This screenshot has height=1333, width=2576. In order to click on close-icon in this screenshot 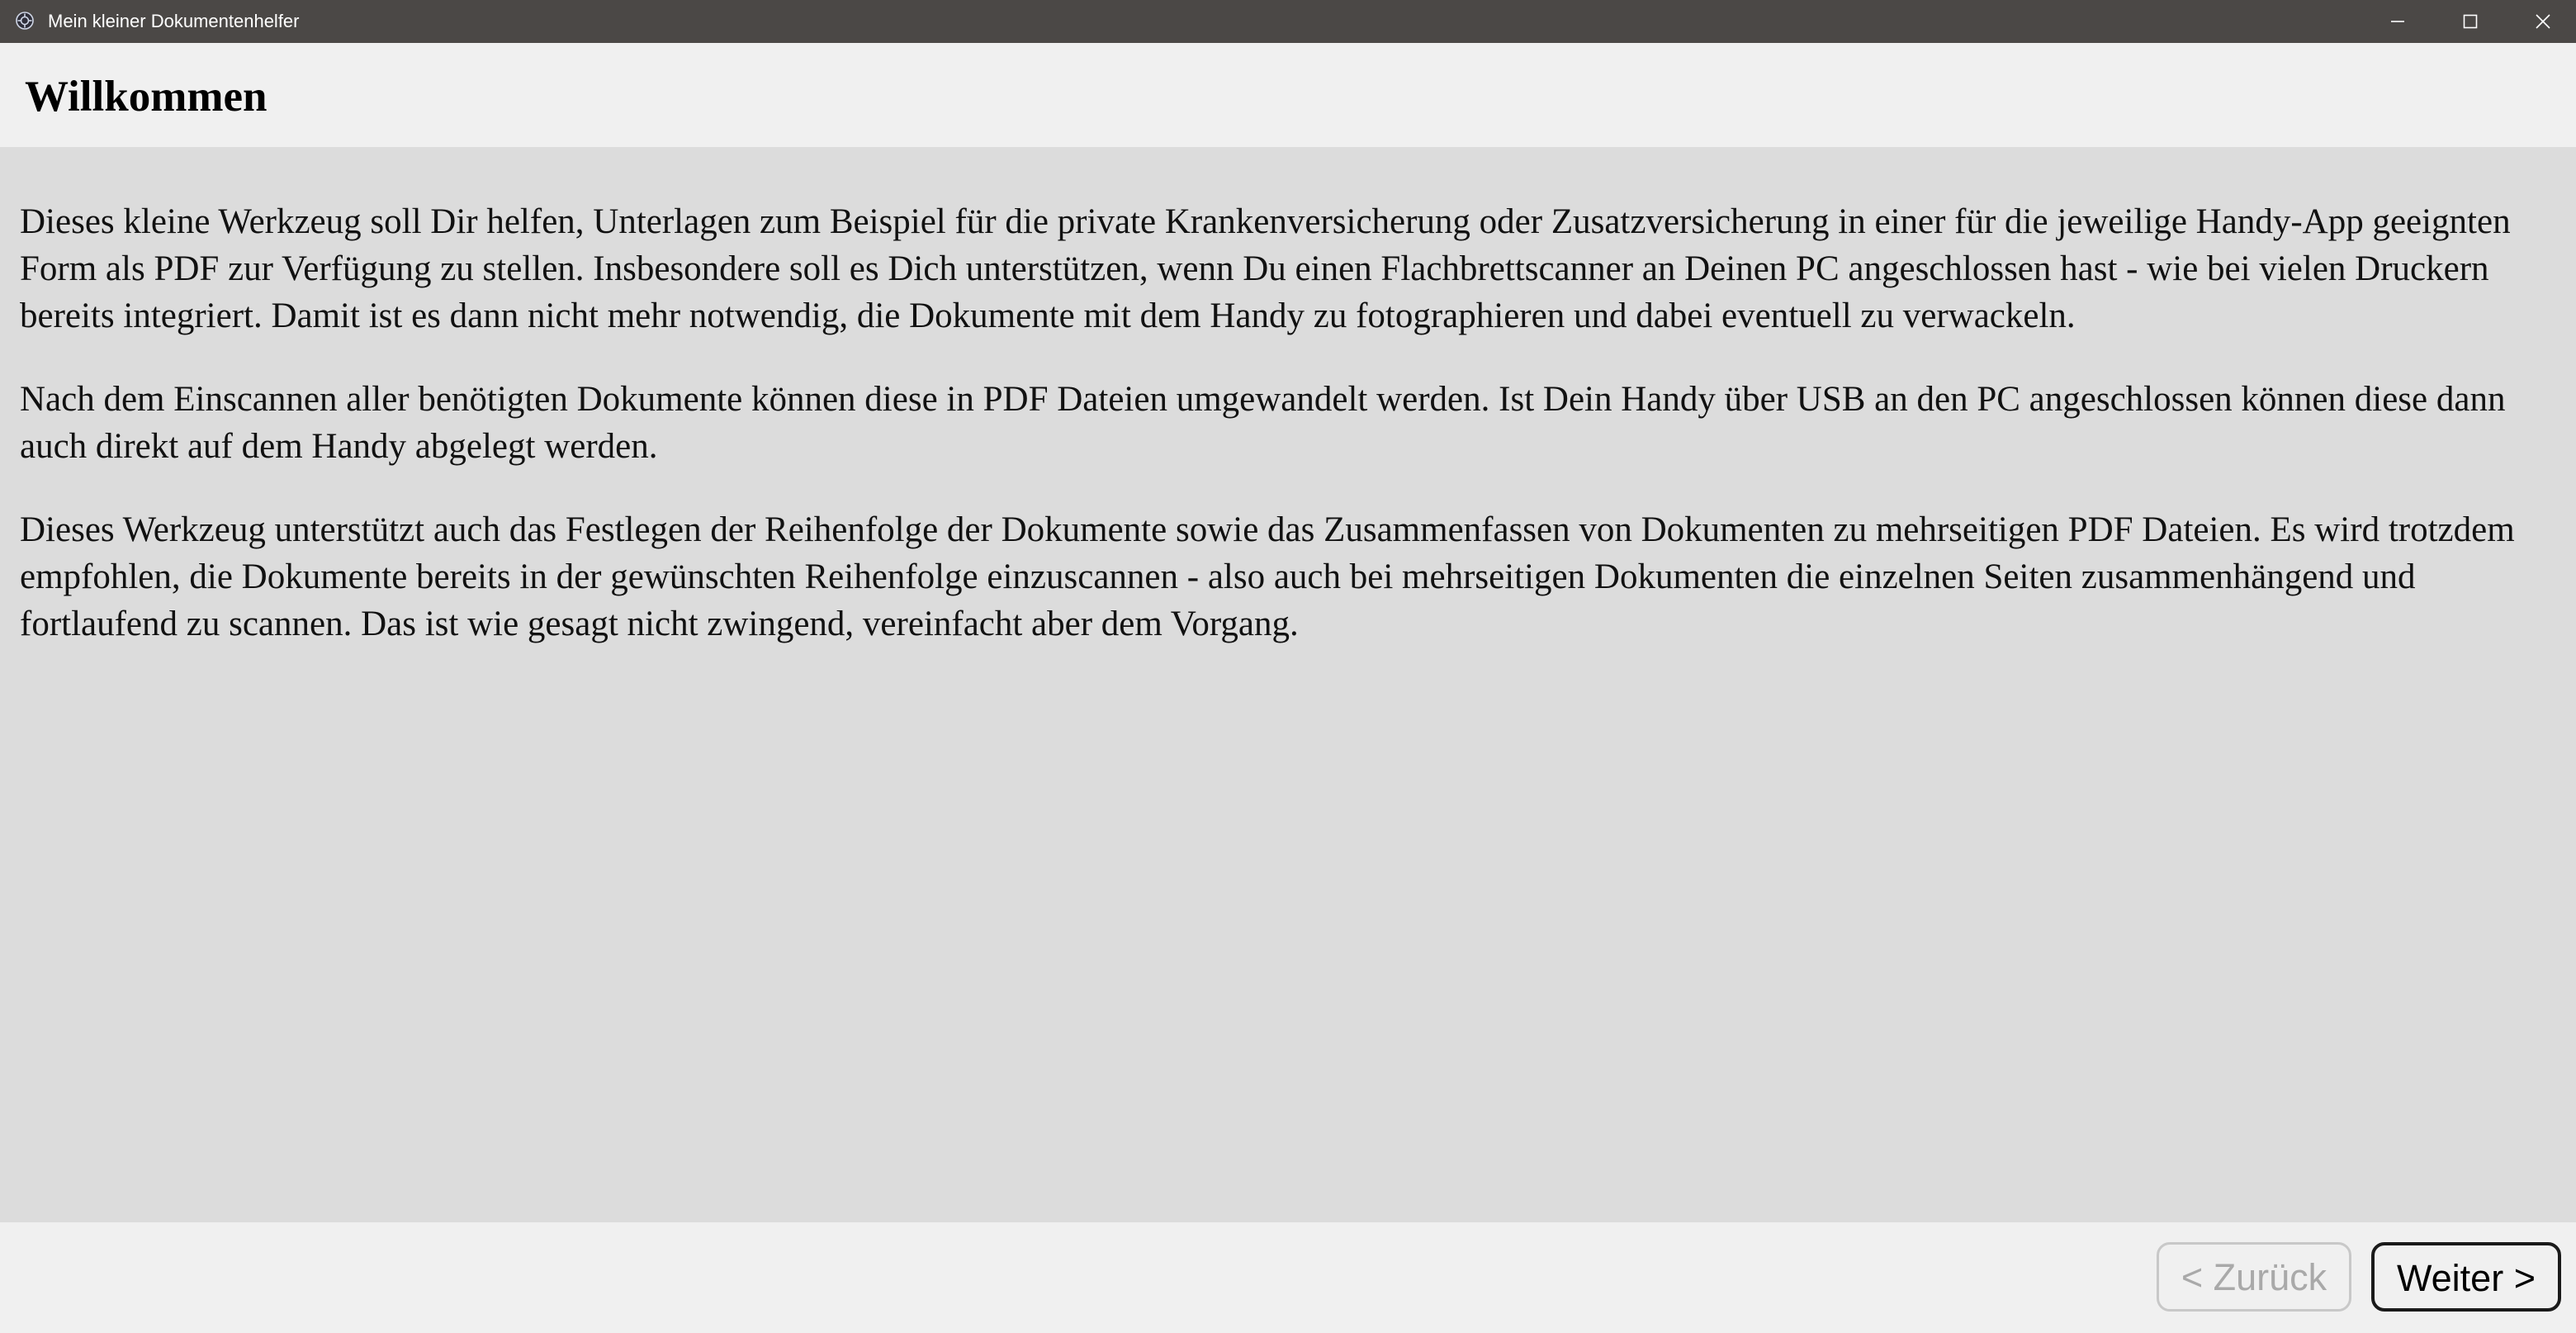, I will do `click(2543, 21)`.